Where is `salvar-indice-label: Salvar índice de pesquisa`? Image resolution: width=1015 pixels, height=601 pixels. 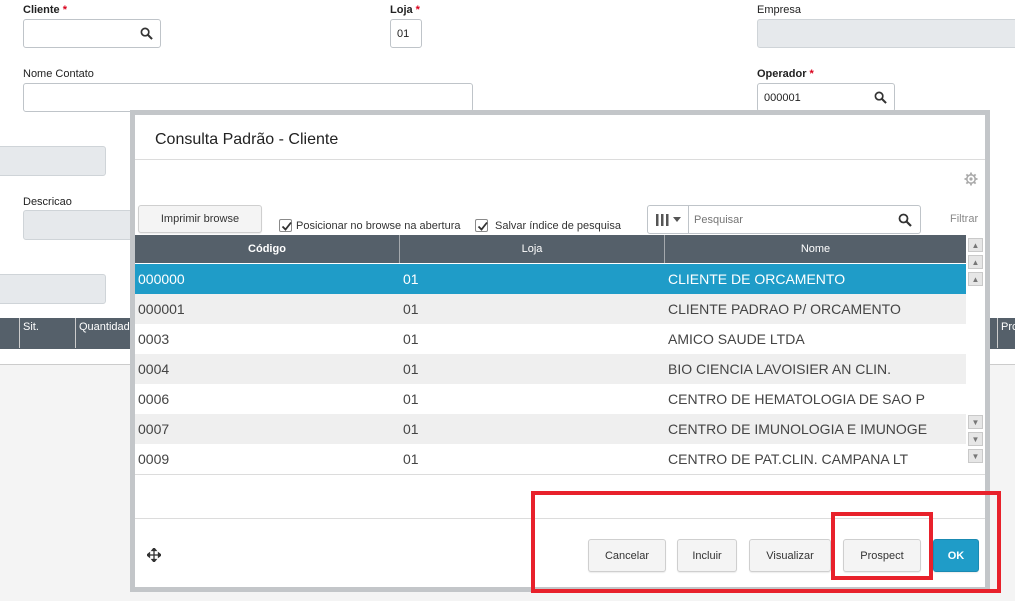 salvar-indice-label: Salvar índice de pesquisa is located at coordinates (558, 226).